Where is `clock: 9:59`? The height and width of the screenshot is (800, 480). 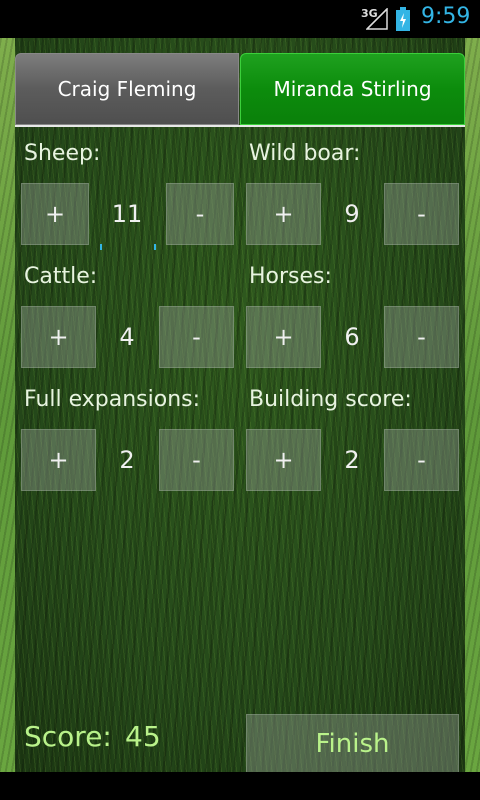
clock: 9:59 is located at coordinates (446, 16).